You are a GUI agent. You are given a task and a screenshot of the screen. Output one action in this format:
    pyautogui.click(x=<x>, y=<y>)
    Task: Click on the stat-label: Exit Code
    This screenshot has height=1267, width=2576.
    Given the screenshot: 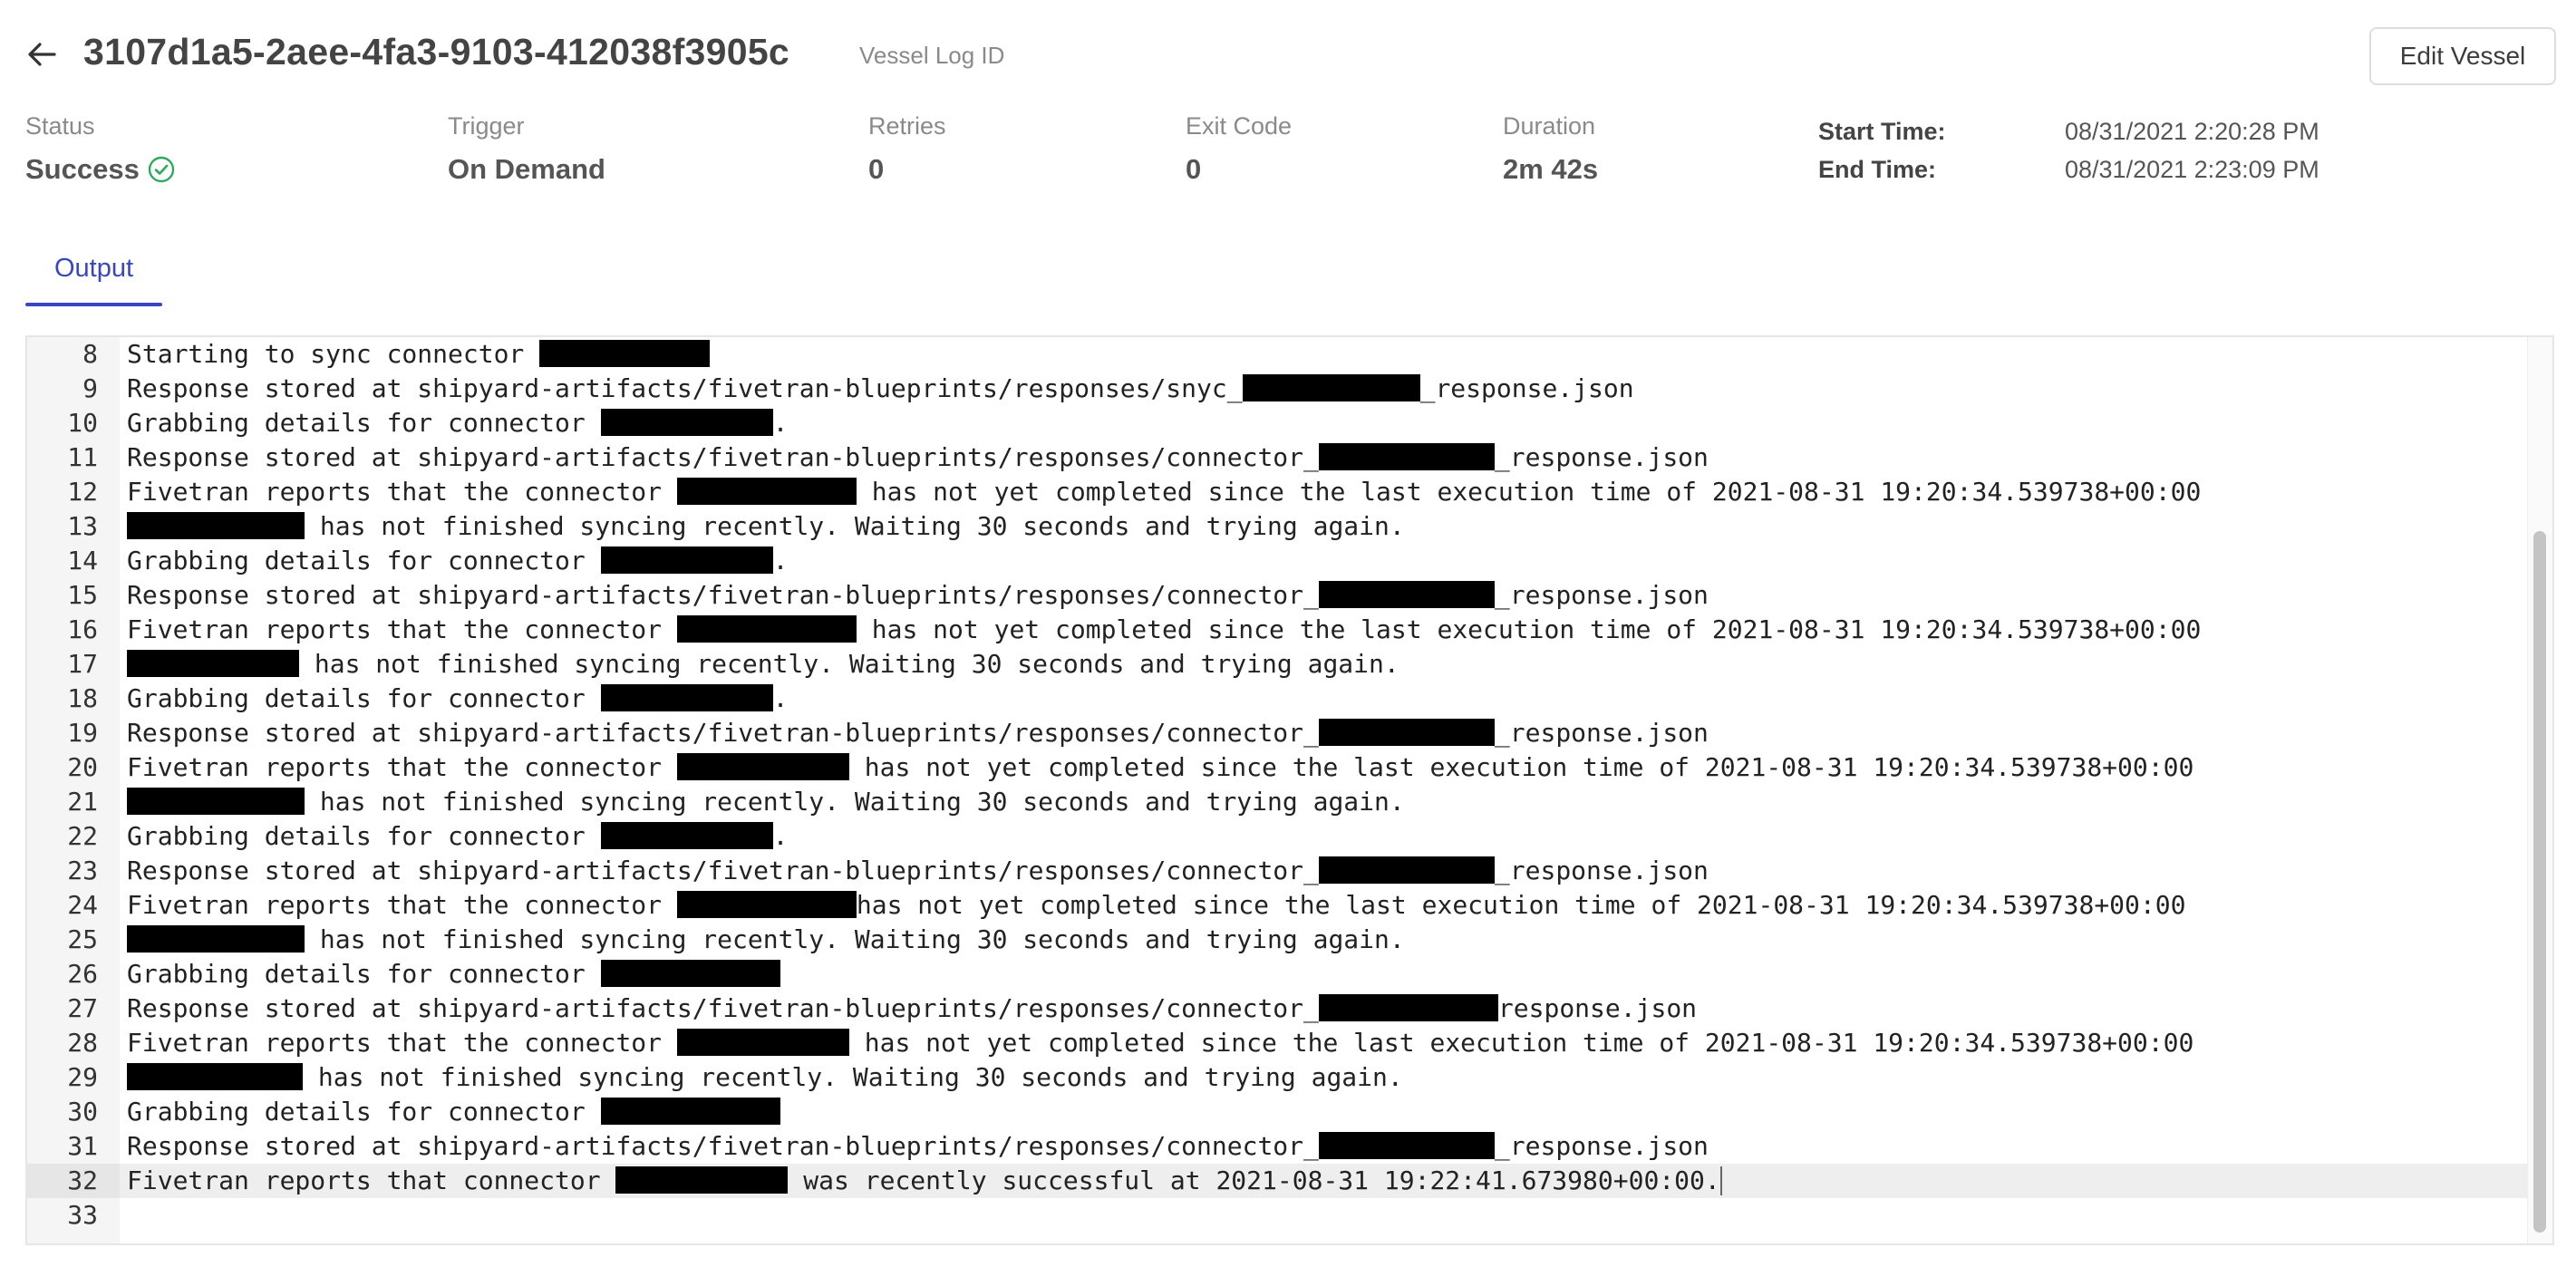 What is the action you would take?
    pyautogui.click(x=1239, y=126)
    